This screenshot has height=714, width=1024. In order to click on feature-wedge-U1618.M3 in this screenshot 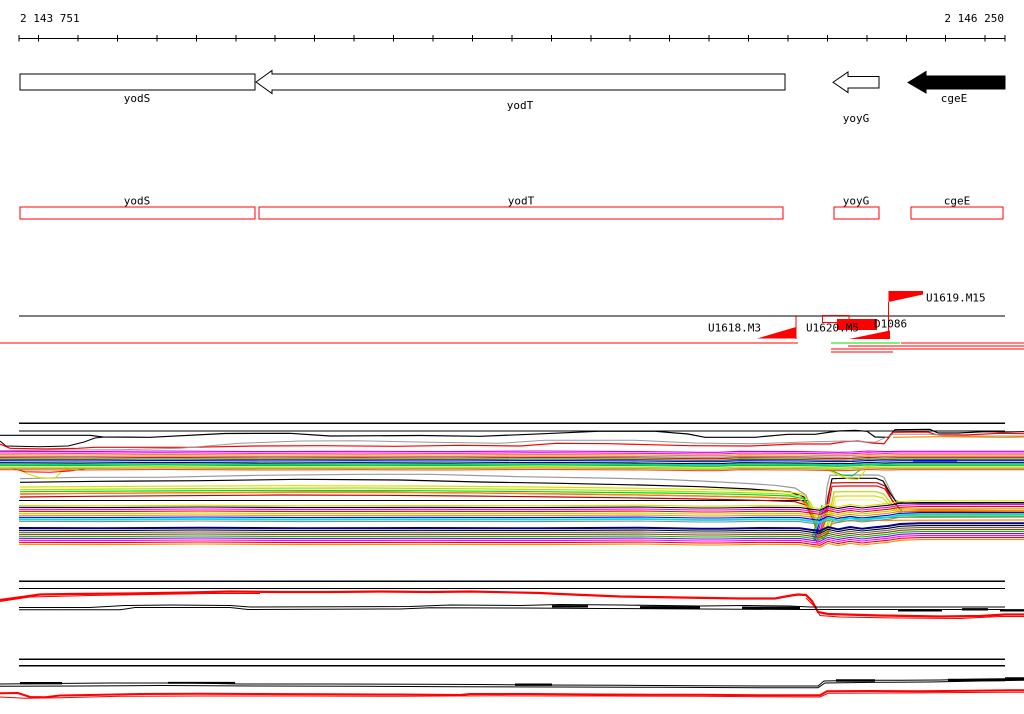, I will do `click(776, 333)`.